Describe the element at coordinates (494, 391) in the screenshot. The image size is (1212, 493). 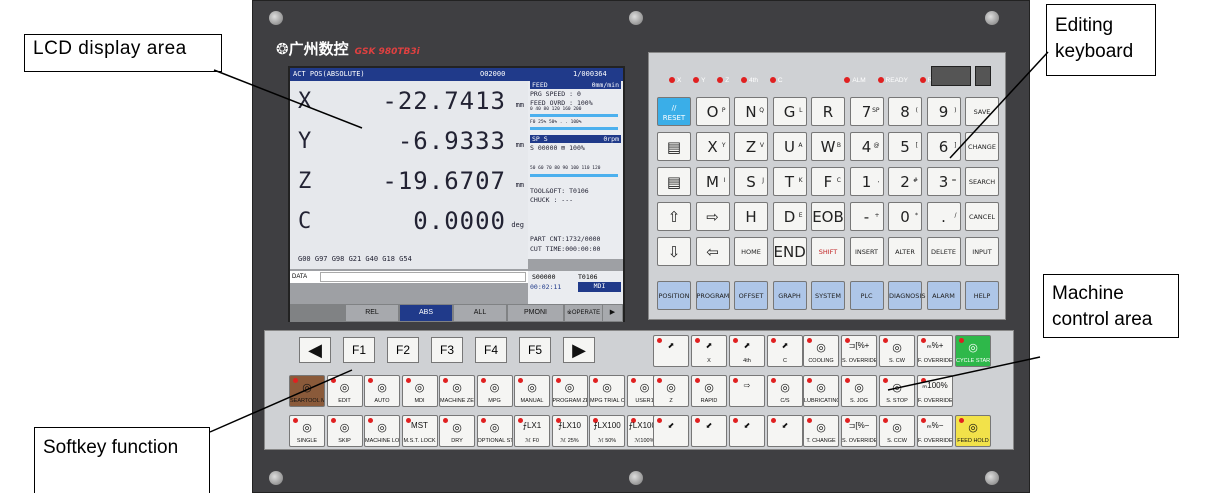
I see `mode-key-5: ◎ MPG` at that location.